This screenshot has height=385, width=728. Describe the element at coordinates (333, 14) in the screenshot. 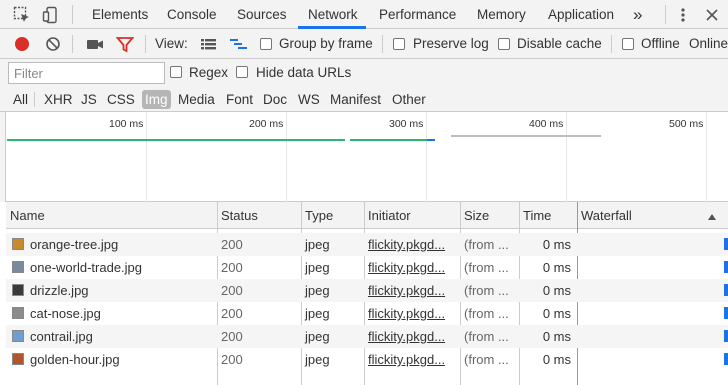

I see `tab-network: Network` at that location.